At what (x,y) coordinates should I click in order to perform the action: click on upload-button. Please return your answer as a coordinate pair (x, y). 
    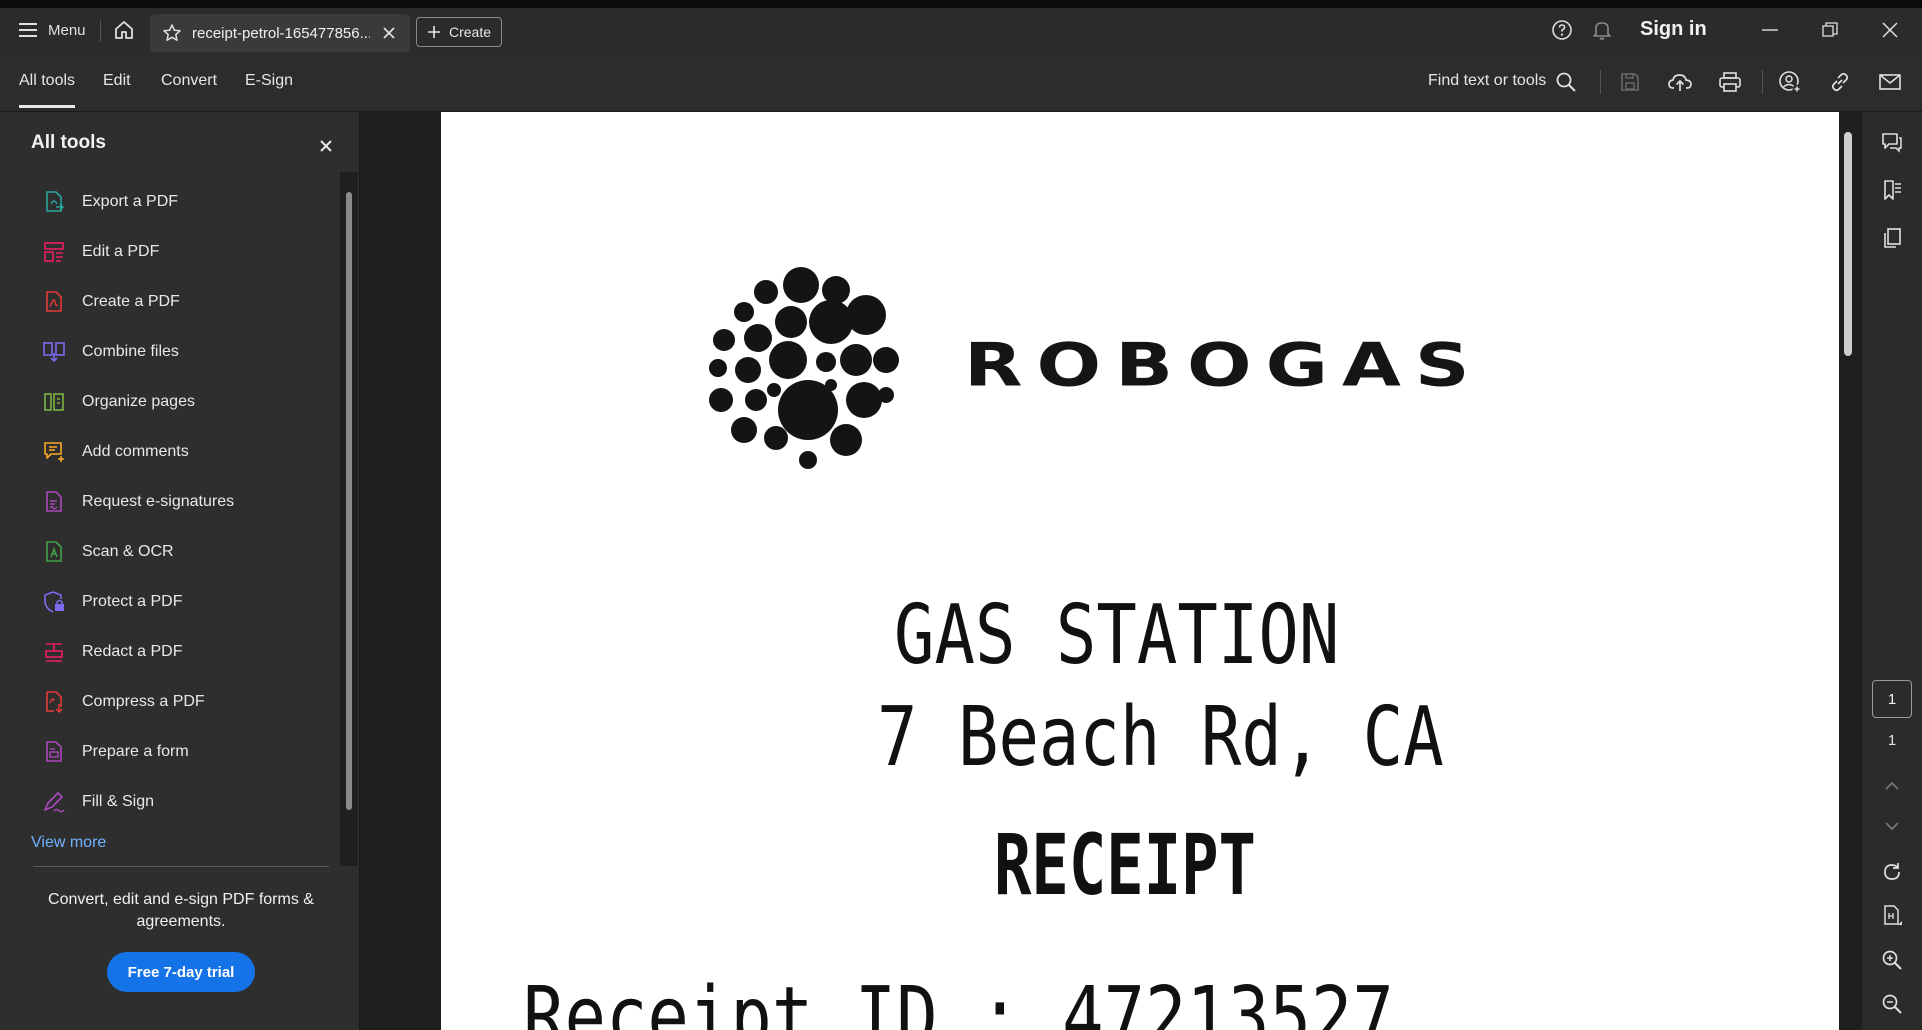
    Looking at the image, I should click on (1680, 82).